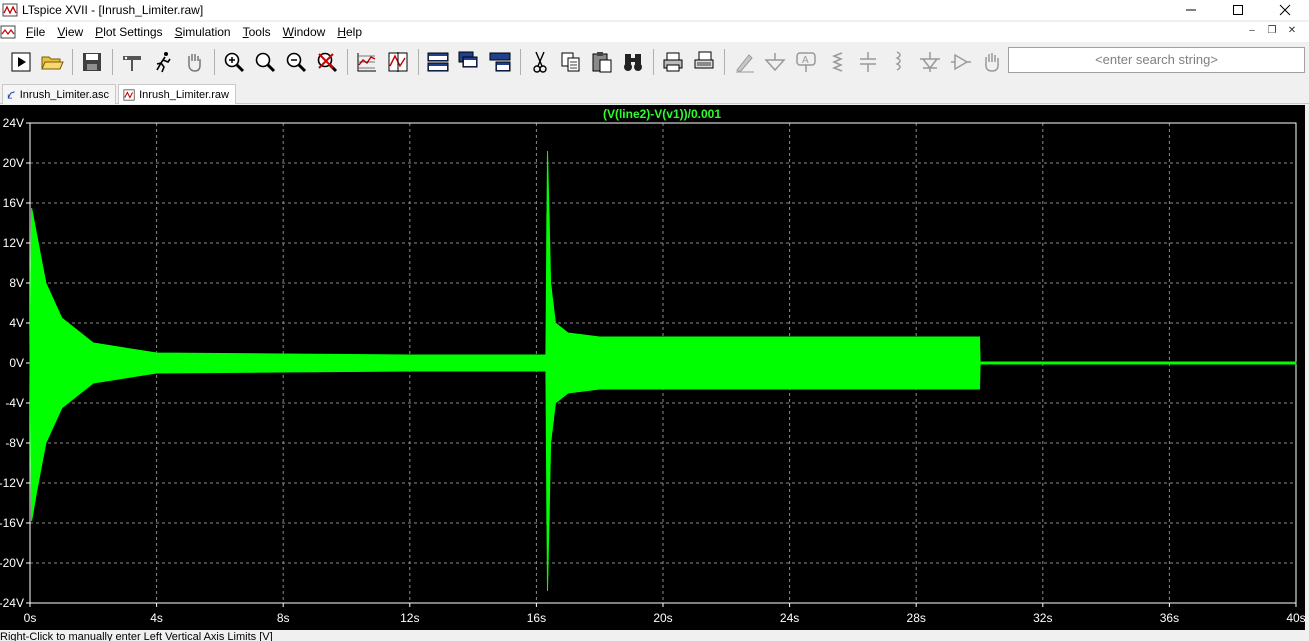 This screenshot has height=641, width=1309. I want to click on run-man-icon, so click(163, 62).